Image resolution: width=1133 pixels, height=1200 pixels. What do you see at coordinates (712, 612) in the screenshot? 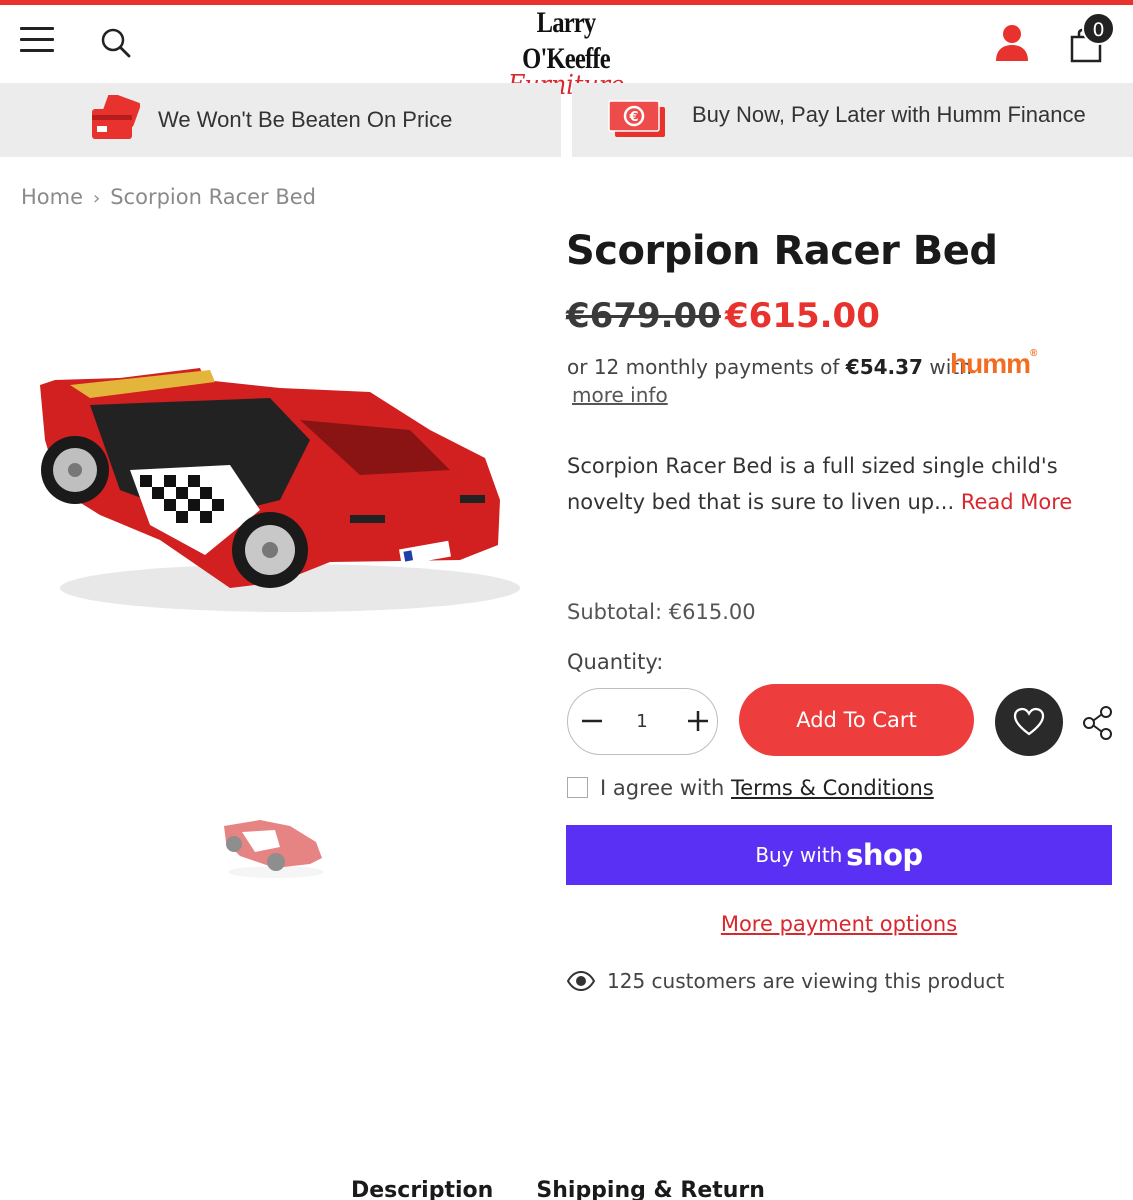
I see `subtotal-value: €615.00` at bounding box center [712, 612].